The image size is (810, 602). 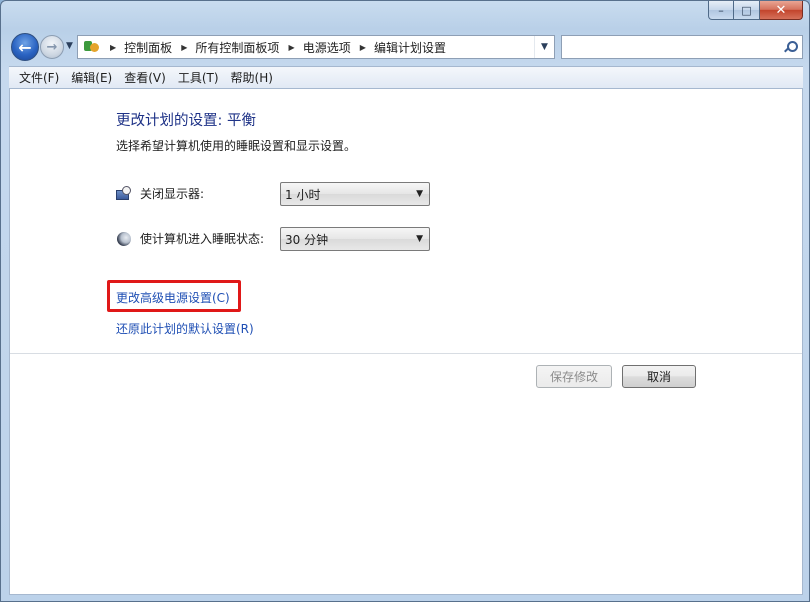 What do you see at coordinates (574, 376) in the screenshot?
I see `save-changes-button: 保存修改` at bounding box center [574, 376].